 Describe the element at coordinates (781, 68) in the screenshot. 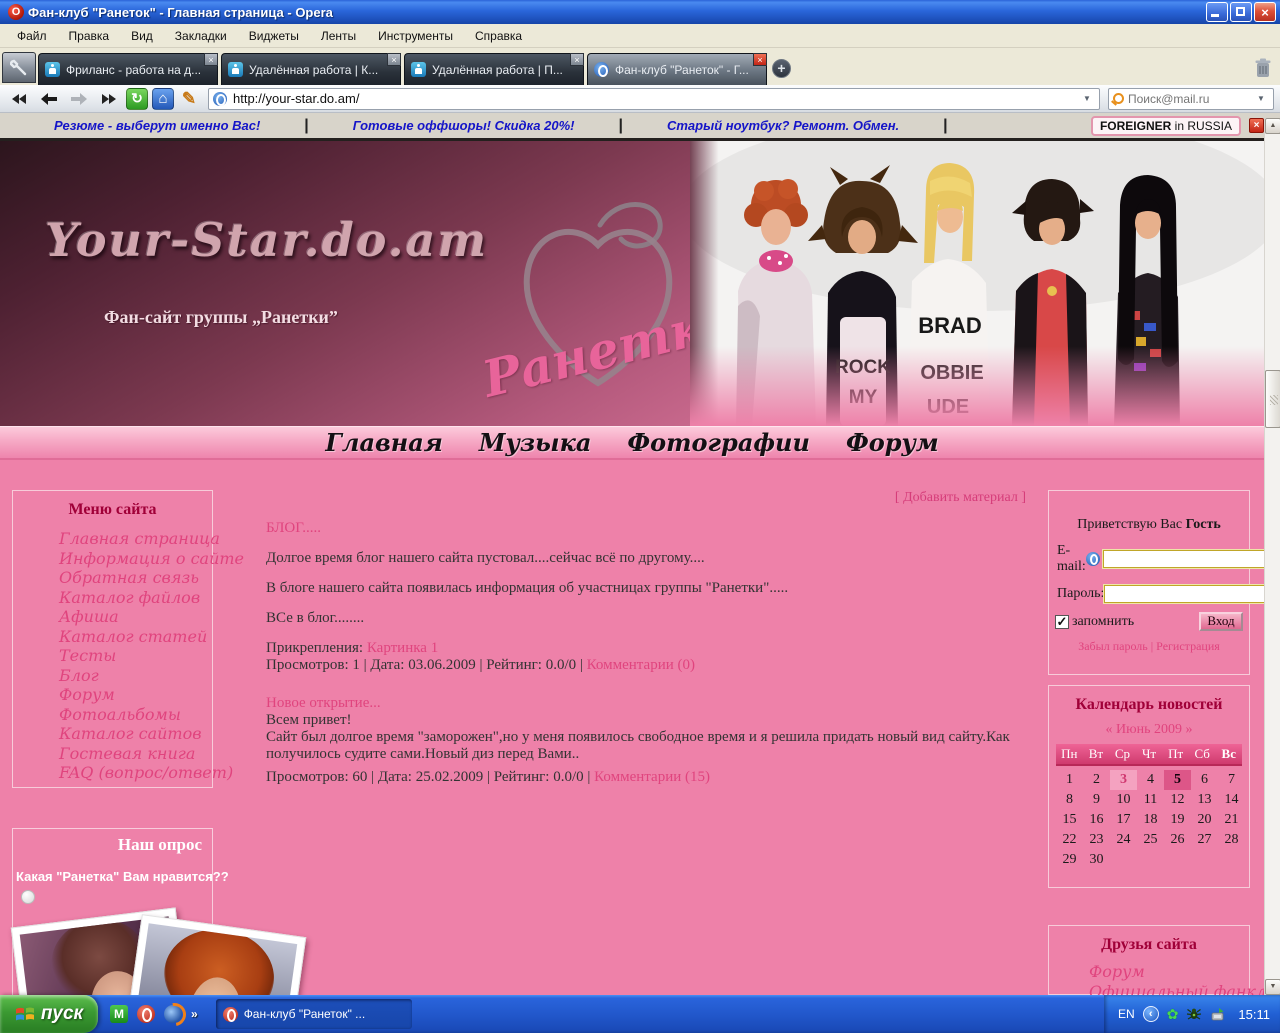

I see `new-tab-button: +` at that location.